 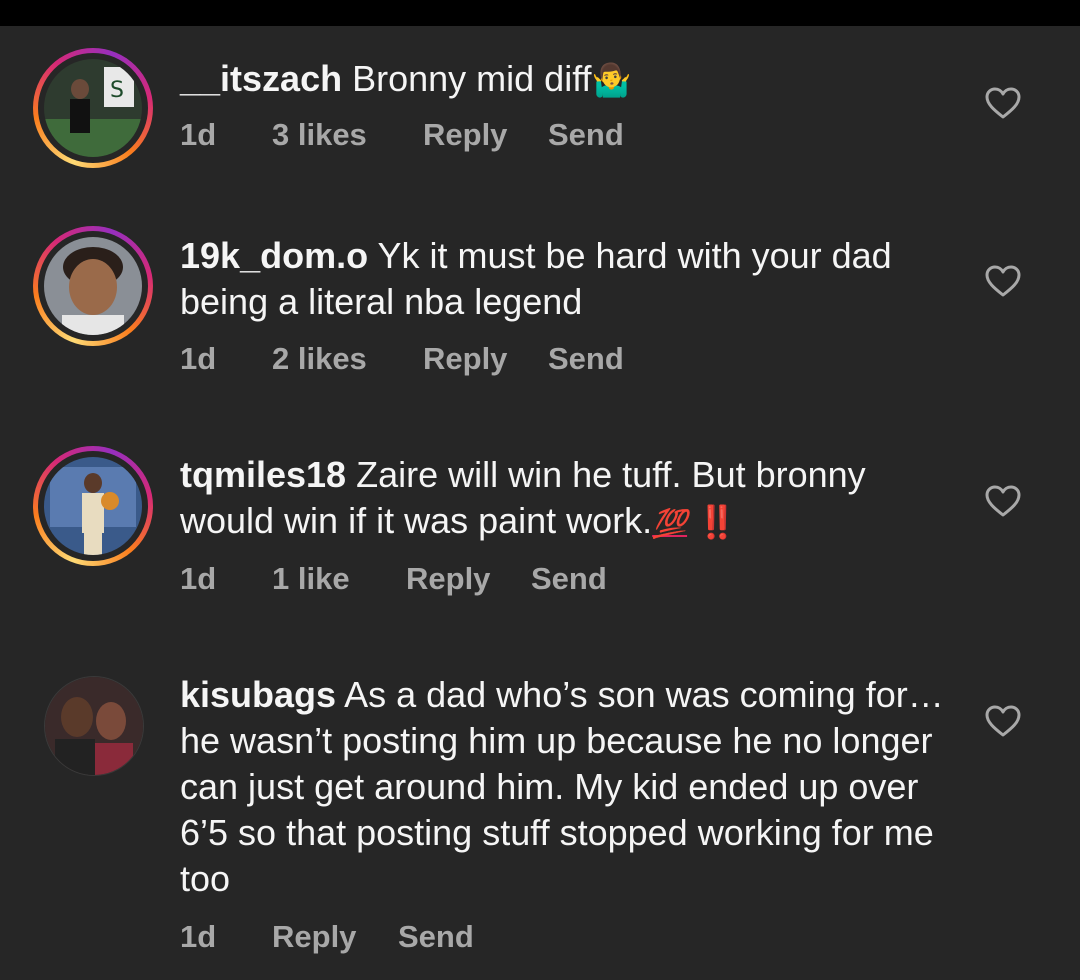 What do you see at coordinates (258, 694) in the screenshot?
I see `comment-username: kisubags` at bounding box center [258, 694].